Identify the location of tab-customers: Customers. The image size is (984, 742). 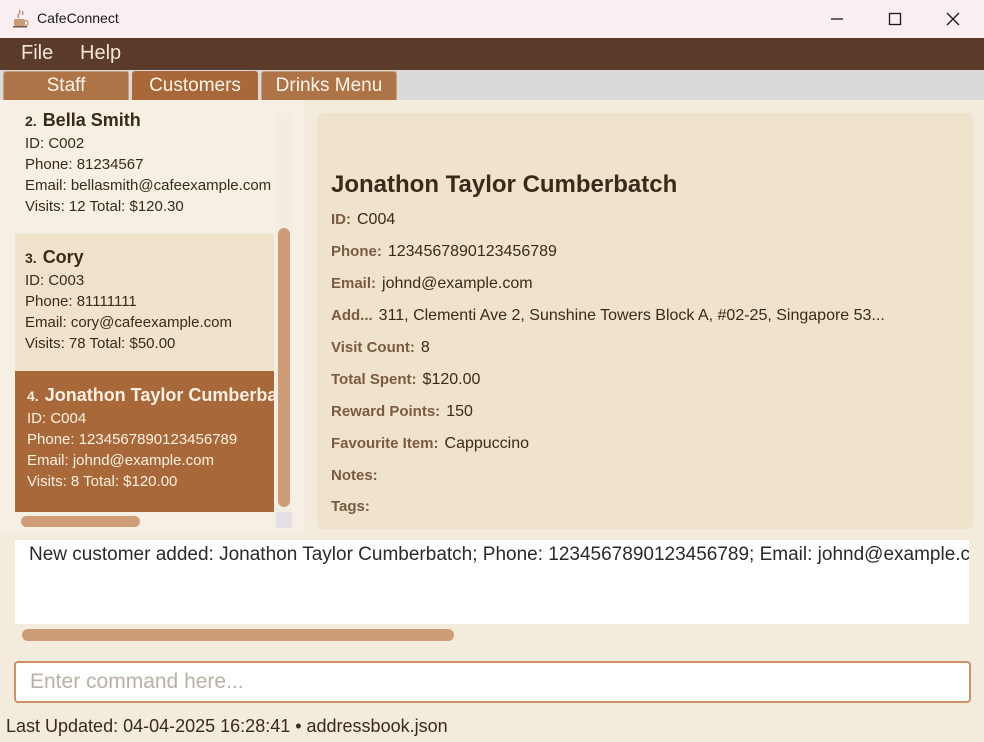
(195, 85).